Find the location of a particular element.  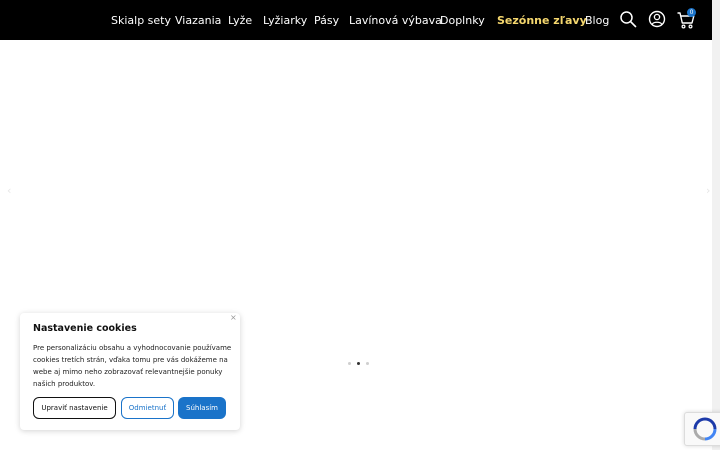

account-icon is located at coordinates (658, 20).